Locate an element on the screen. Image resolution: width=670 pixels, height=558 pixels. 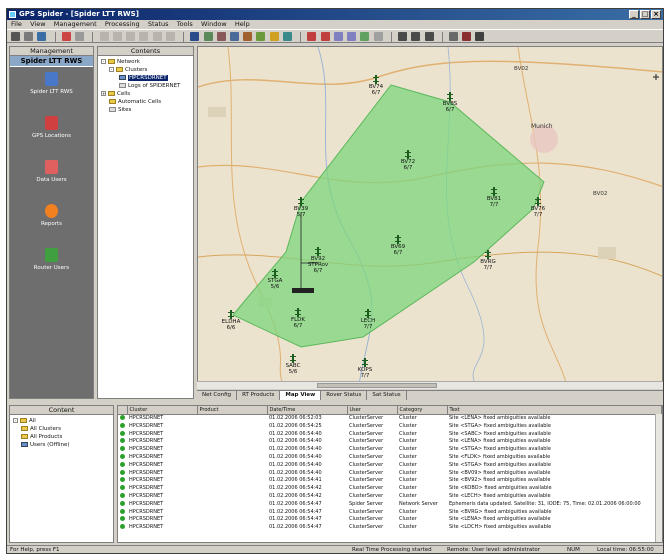
step-icon is located at coordinates (352, 36).